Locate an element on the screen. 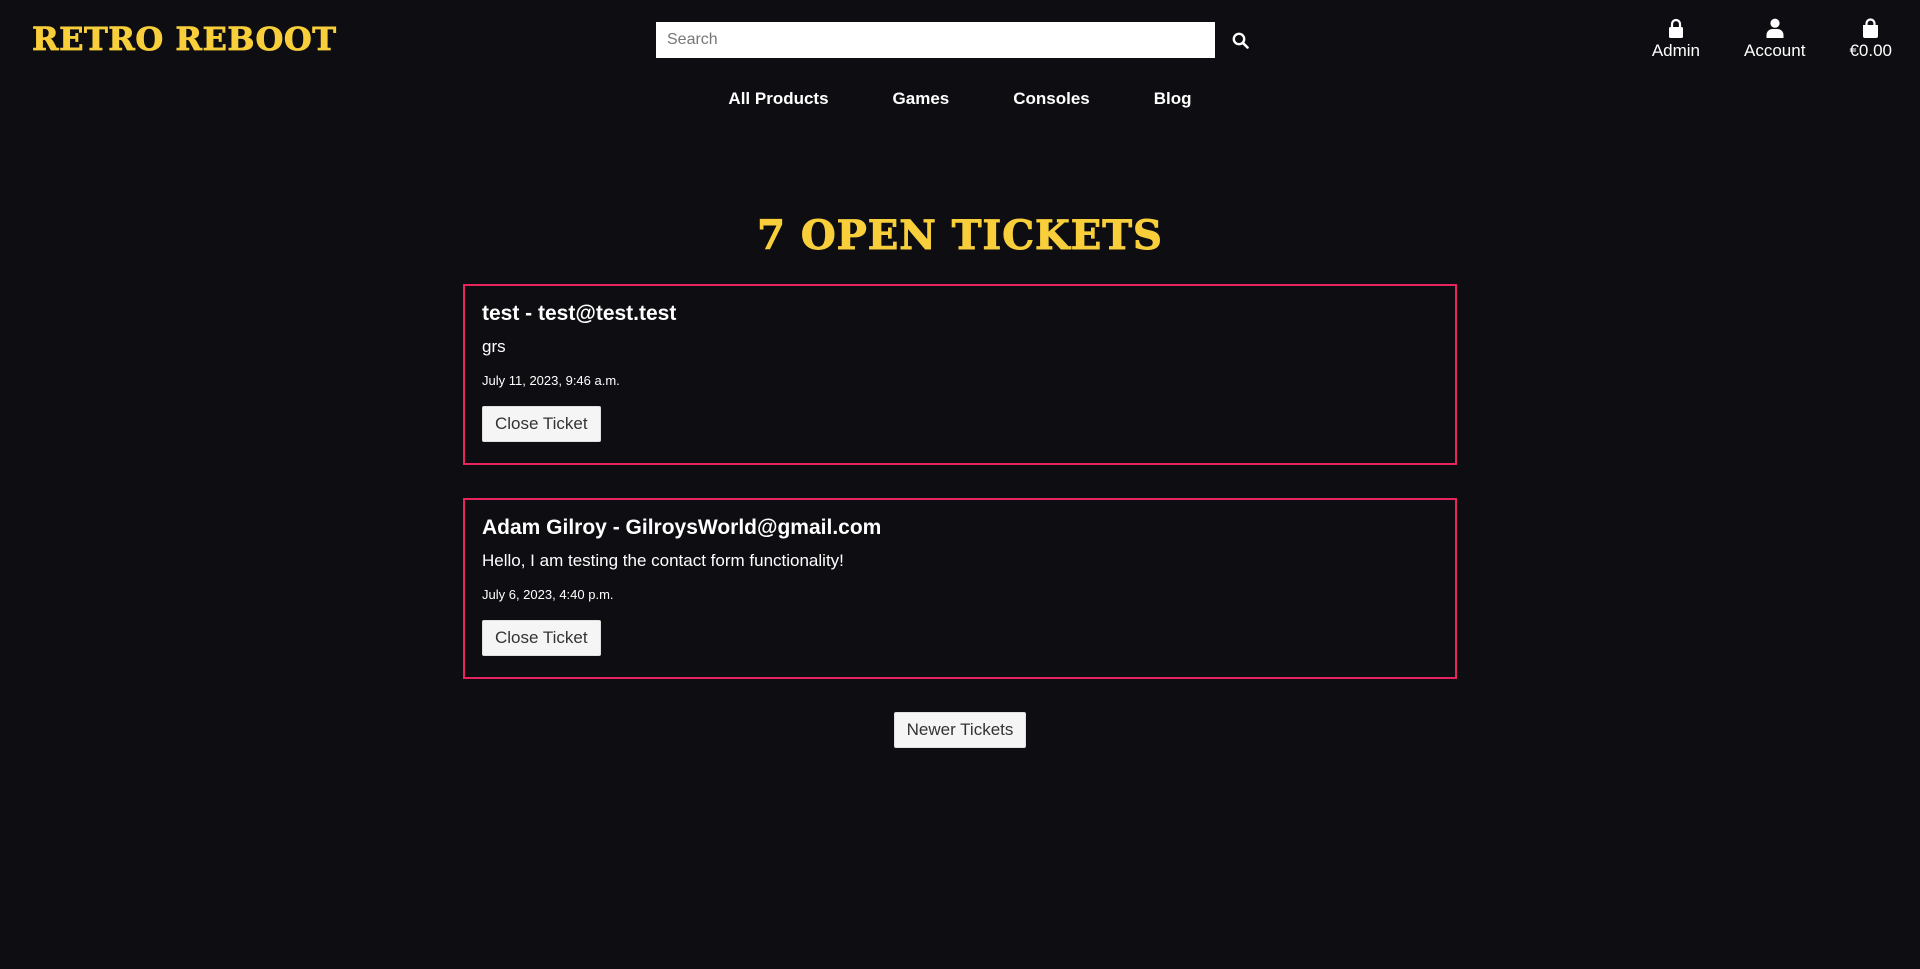 This screenshot has width=1920, height=969. nav-games: Games is located at coordinates (921, 99).